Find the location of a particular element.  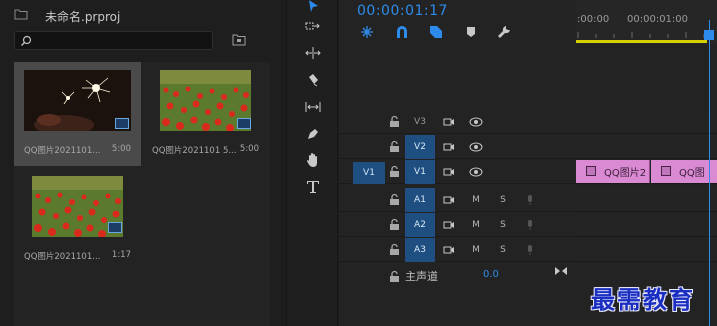

linked-selection-icon is located at coordinates (436, 32).